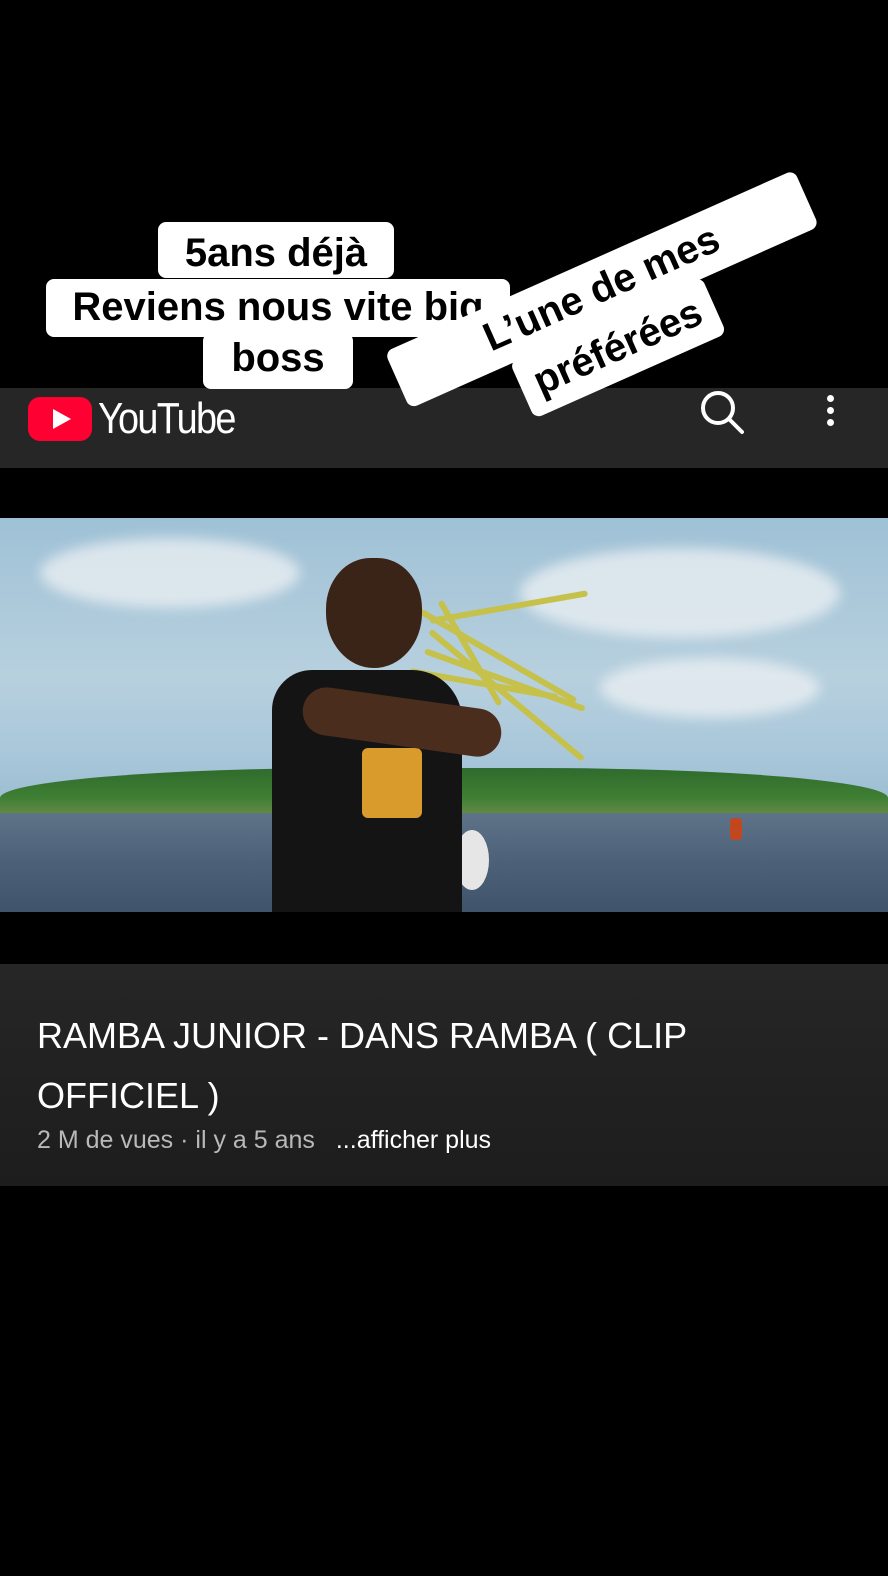  I want to click on show-more-link: ...afficher plus, so click(413, 1140).